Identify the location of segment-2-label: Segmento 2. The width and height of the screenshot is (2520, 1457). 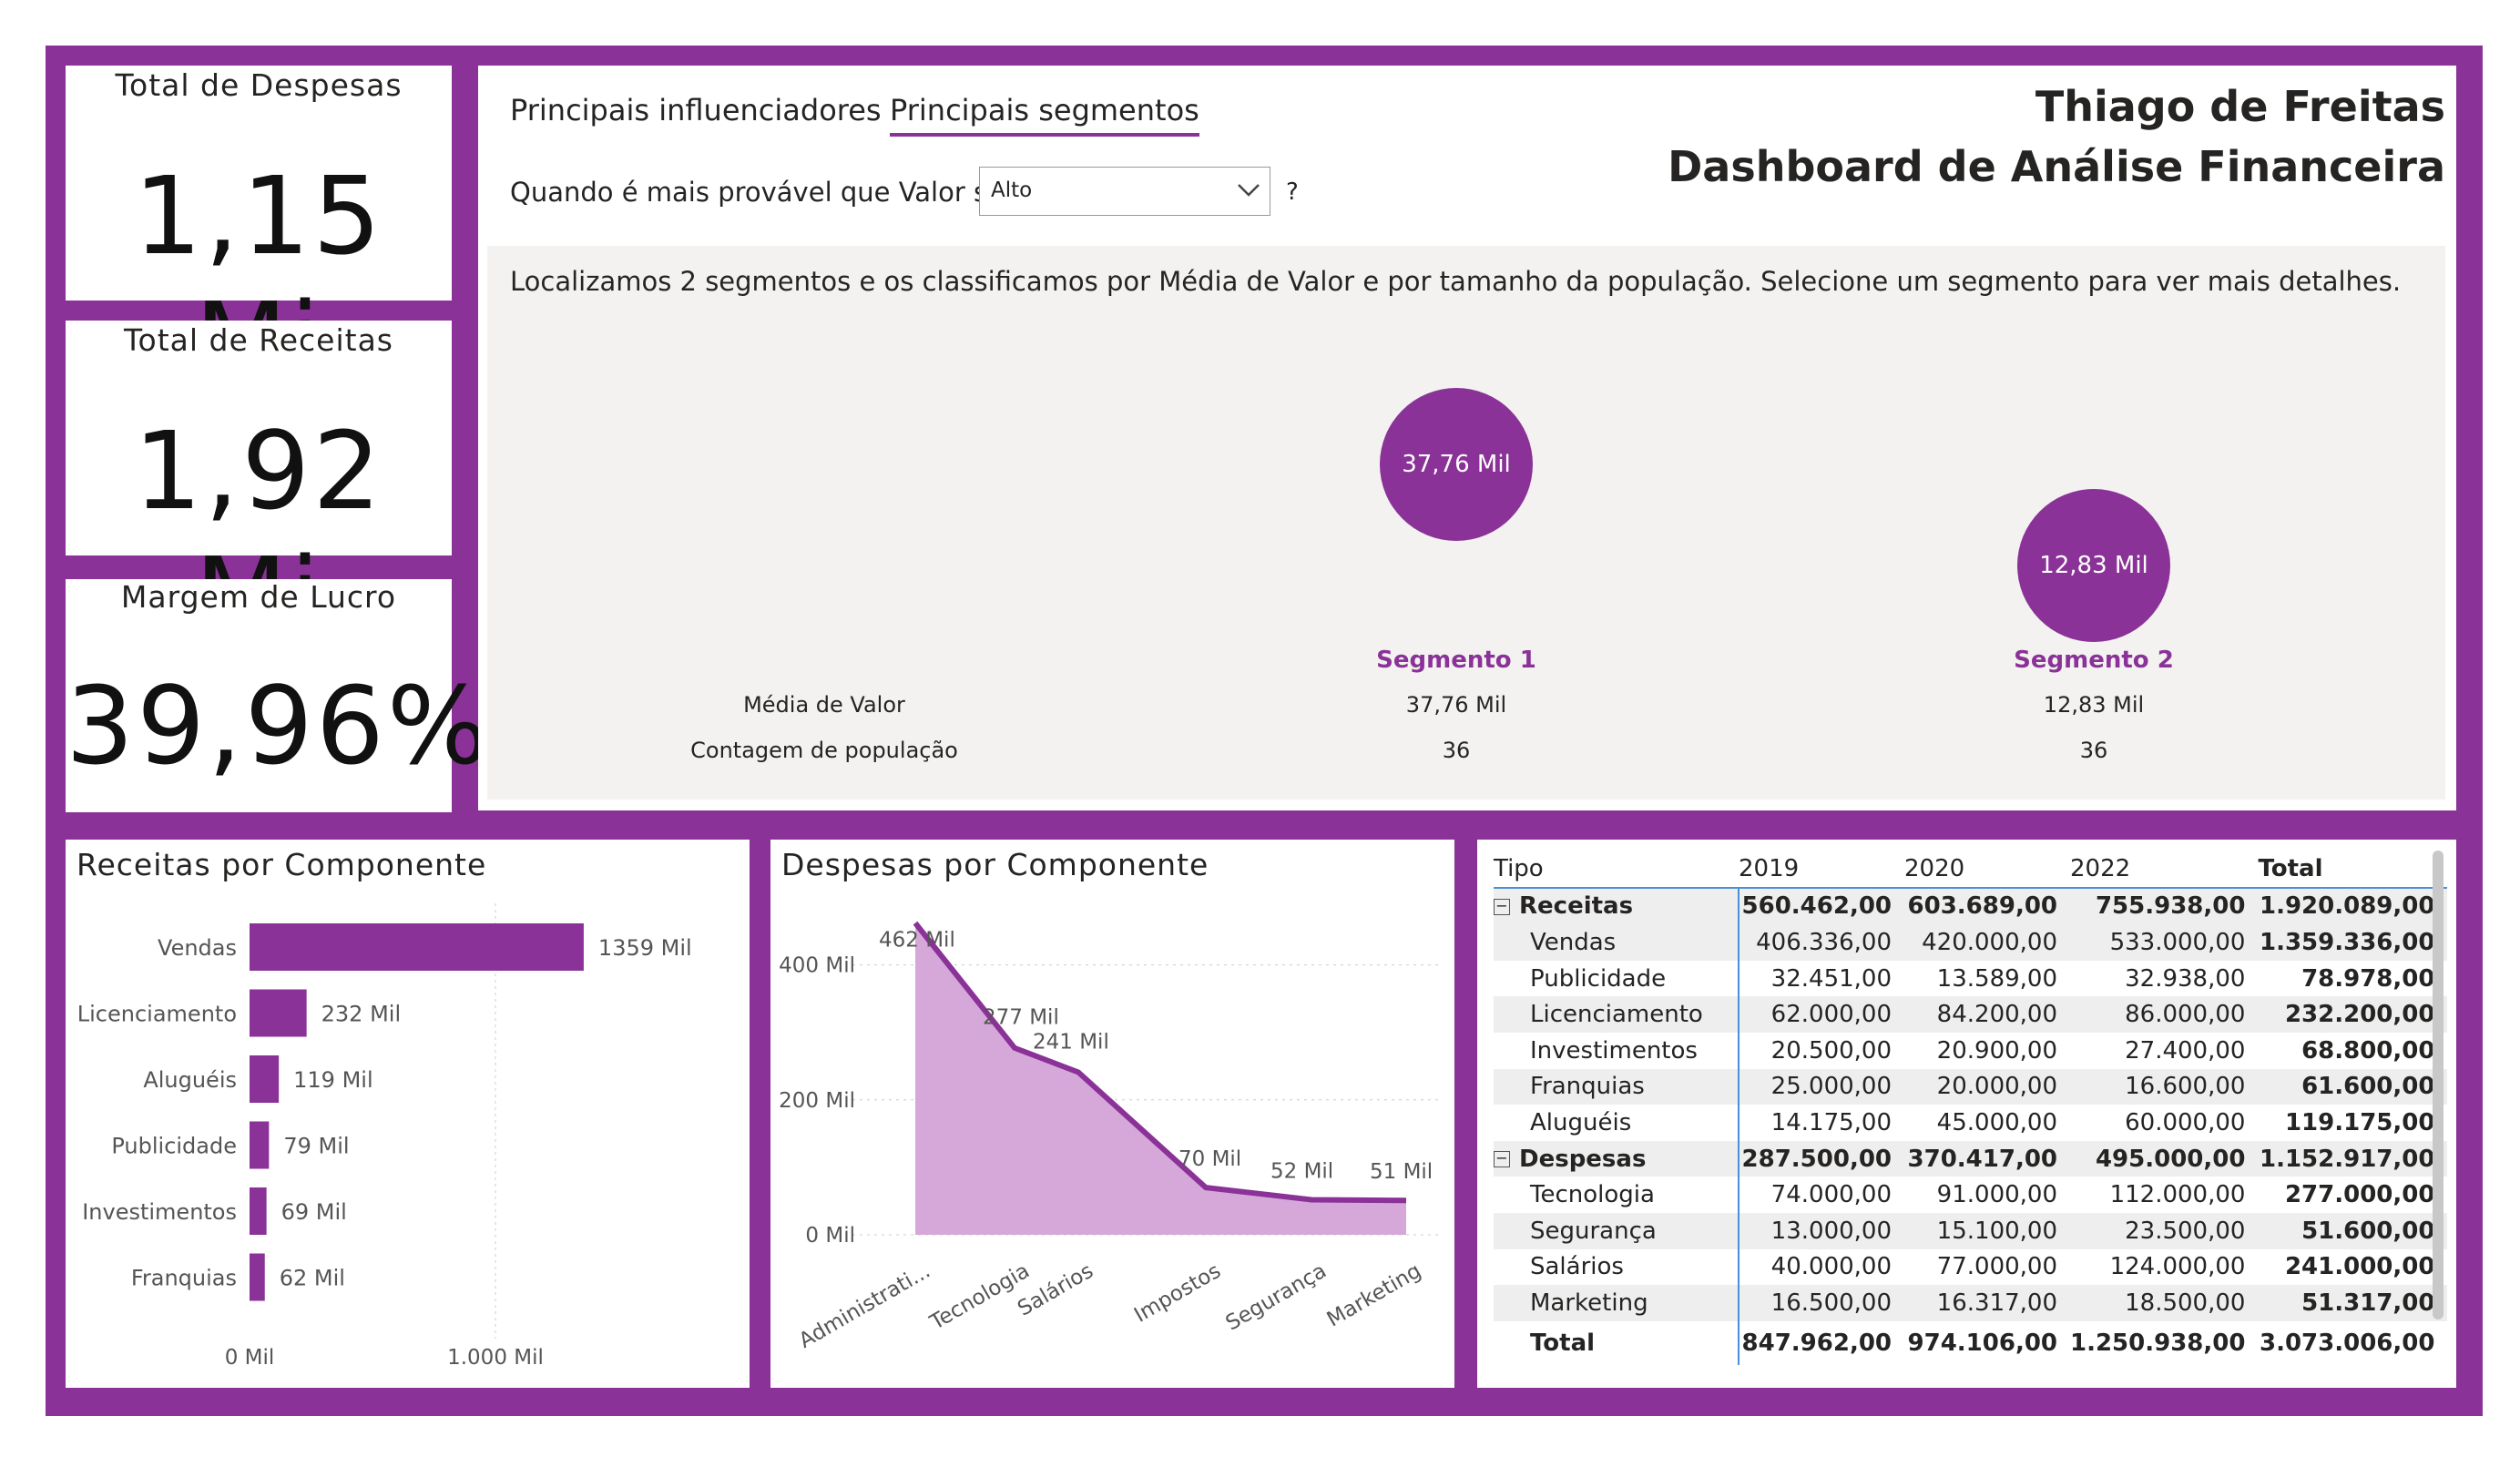
(2094, 661).